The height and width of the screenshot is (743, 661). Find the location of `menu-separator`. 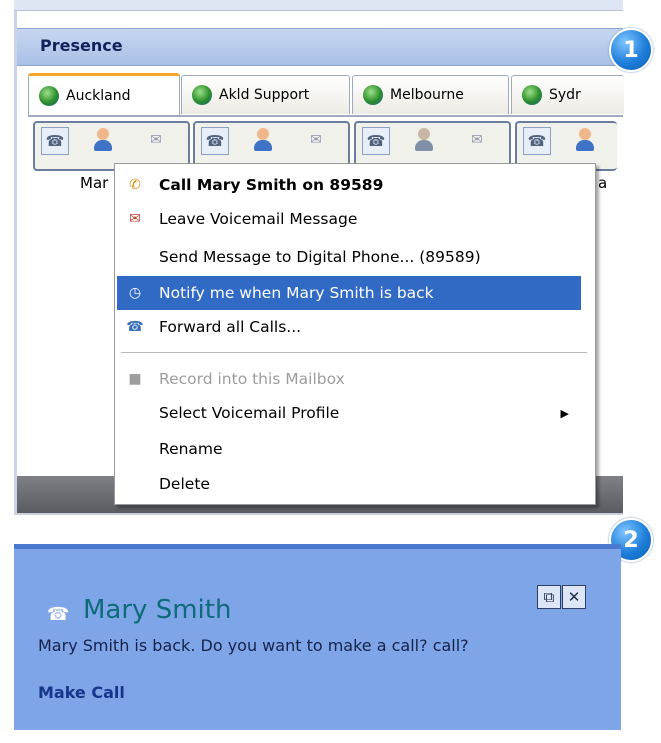

menu-separator is located at coordinates (354, 352).